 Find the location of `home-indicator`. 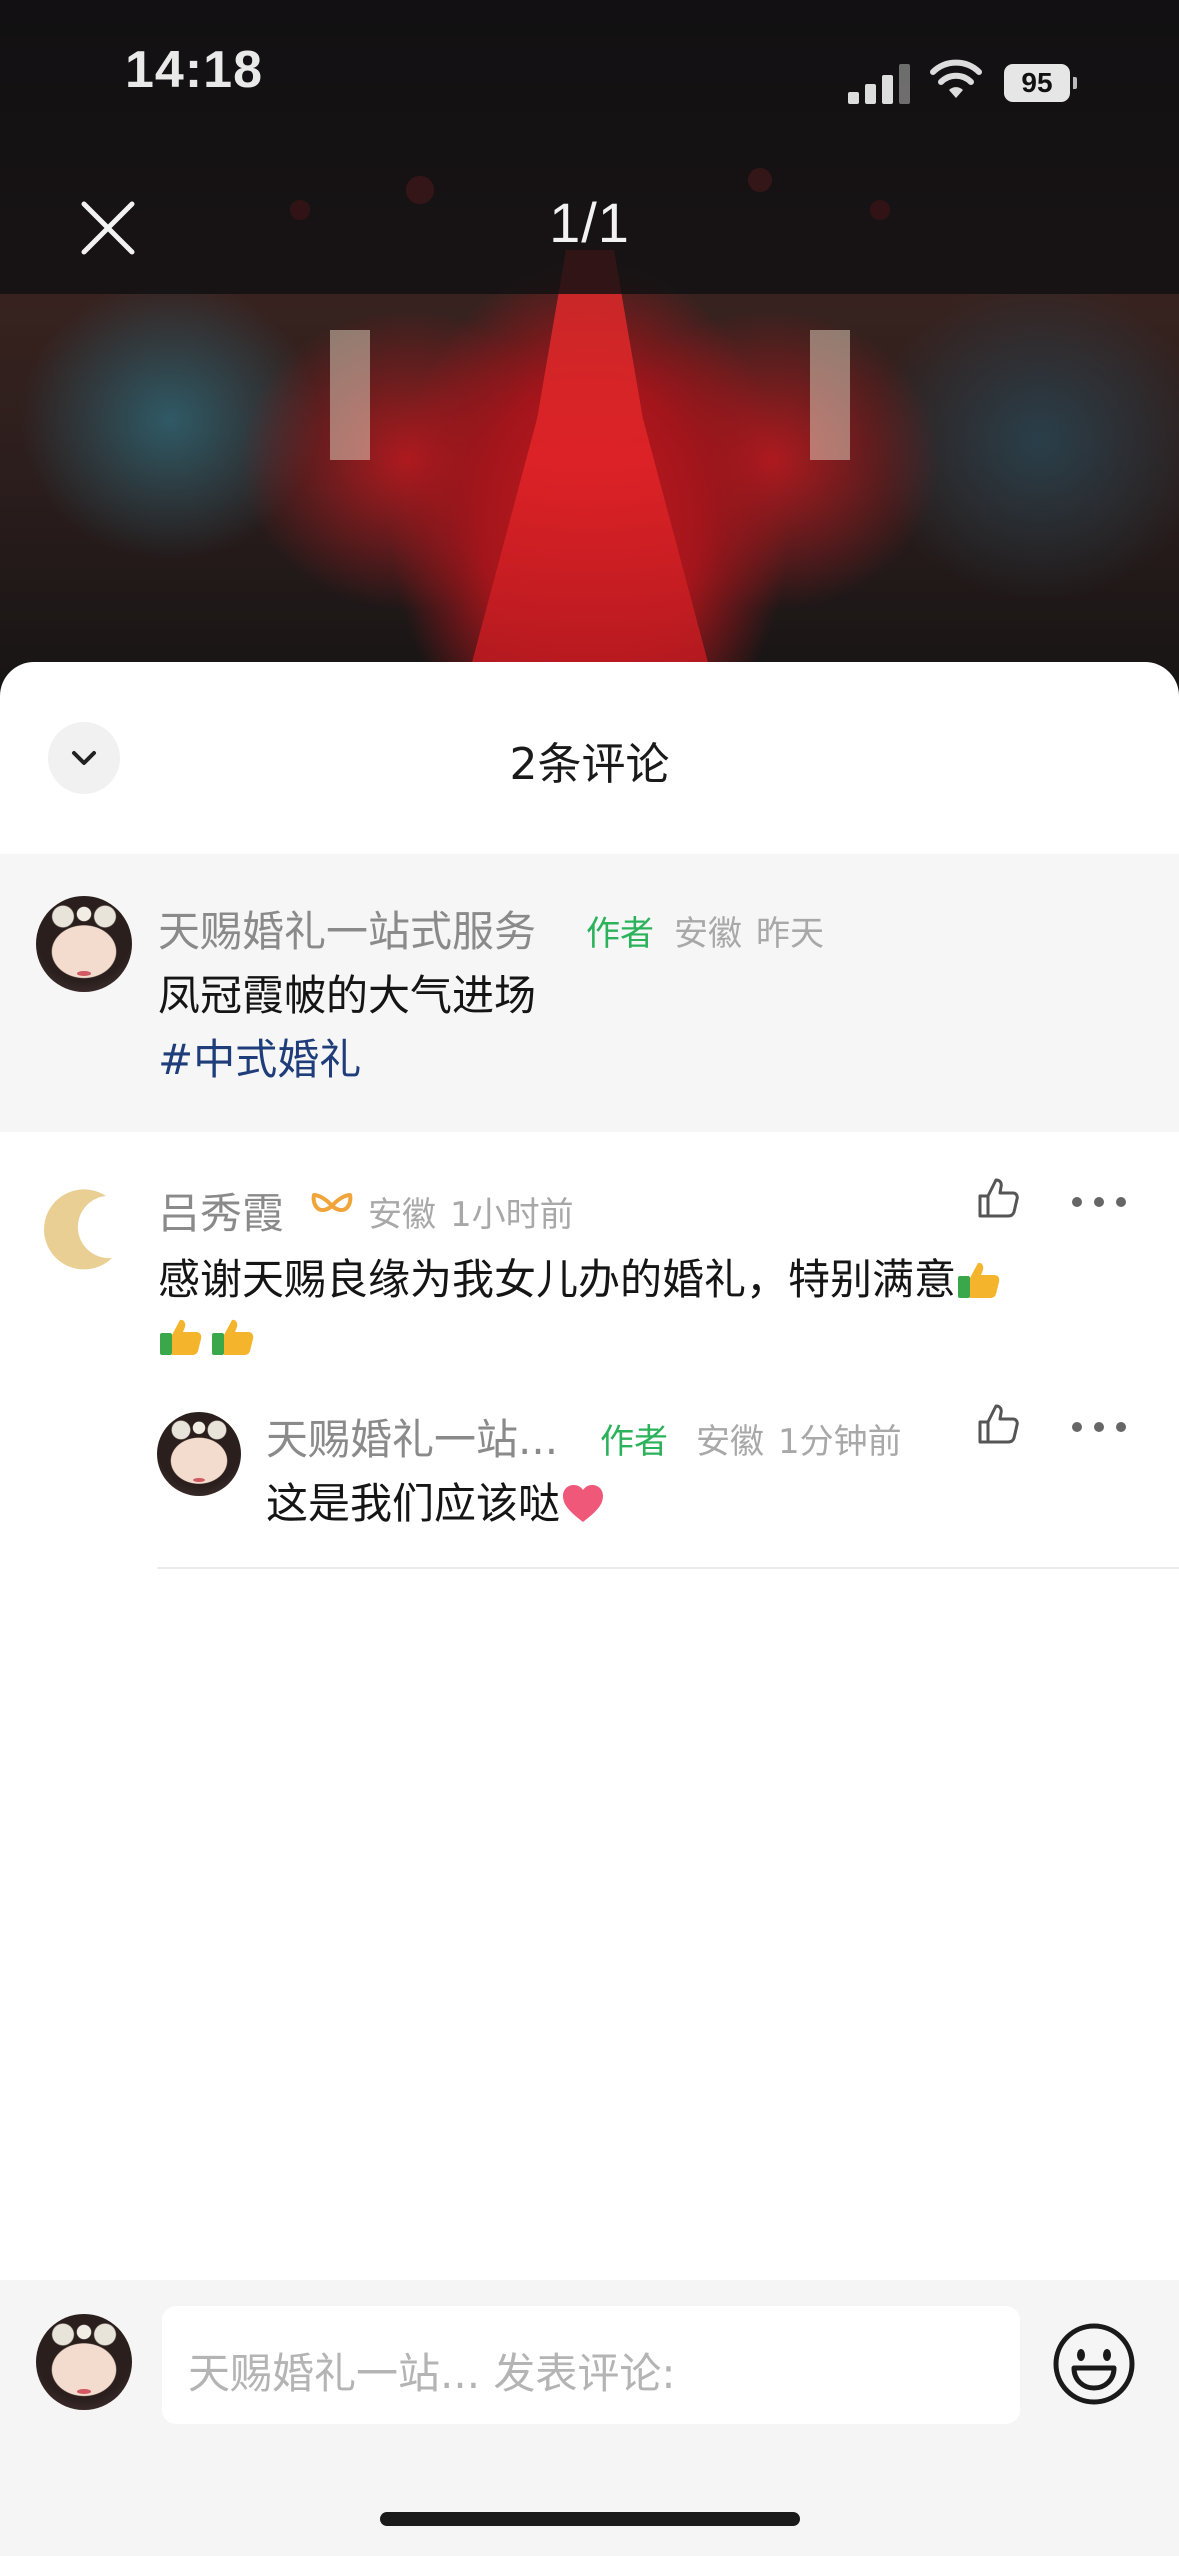

home-indicator is located at coordinates (590, 2519).